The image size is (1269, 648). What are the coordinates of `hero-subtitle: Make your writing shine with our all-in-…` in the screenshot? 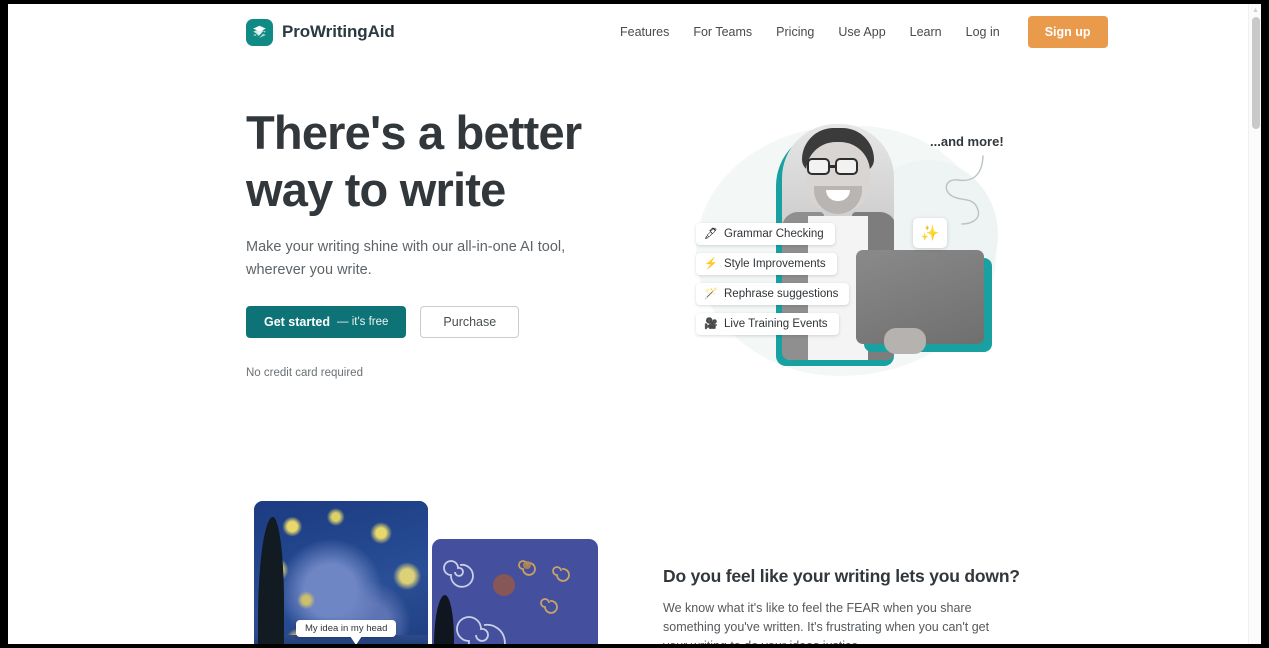 It's located at (406, 258).